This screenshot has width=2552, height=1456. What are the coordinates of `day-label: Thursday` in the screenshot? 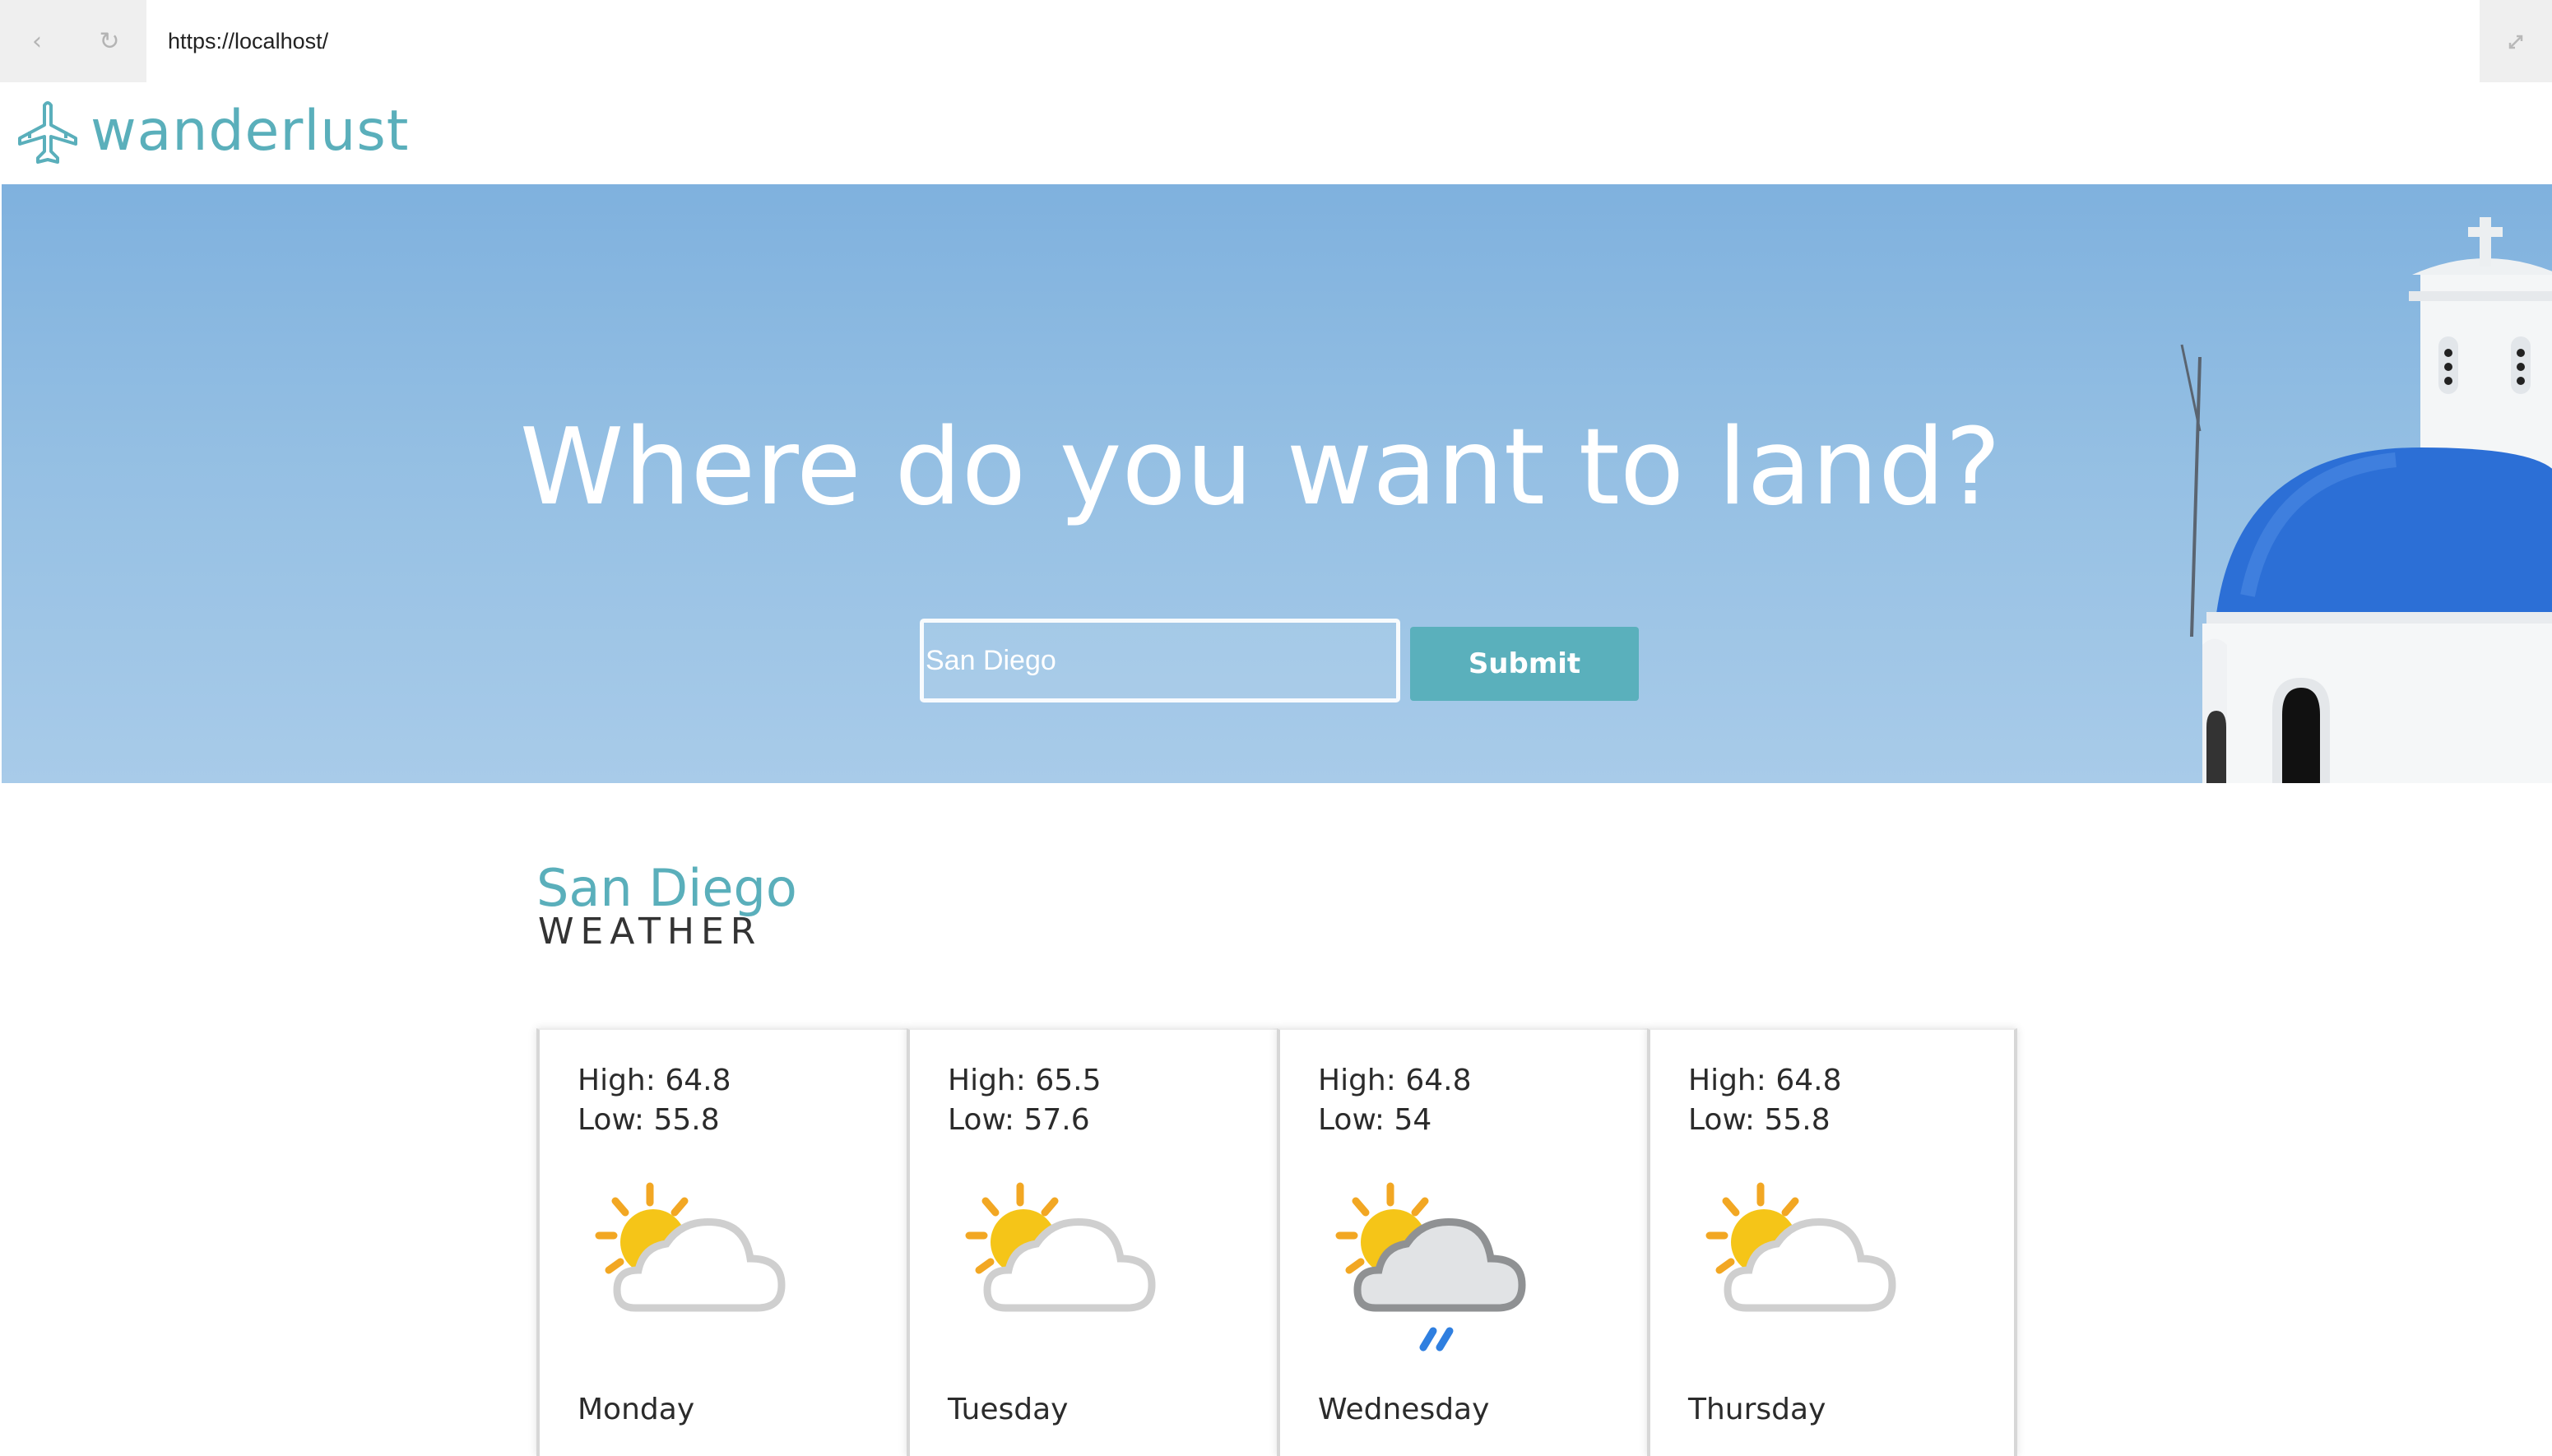 It's located at (1757, 1409).